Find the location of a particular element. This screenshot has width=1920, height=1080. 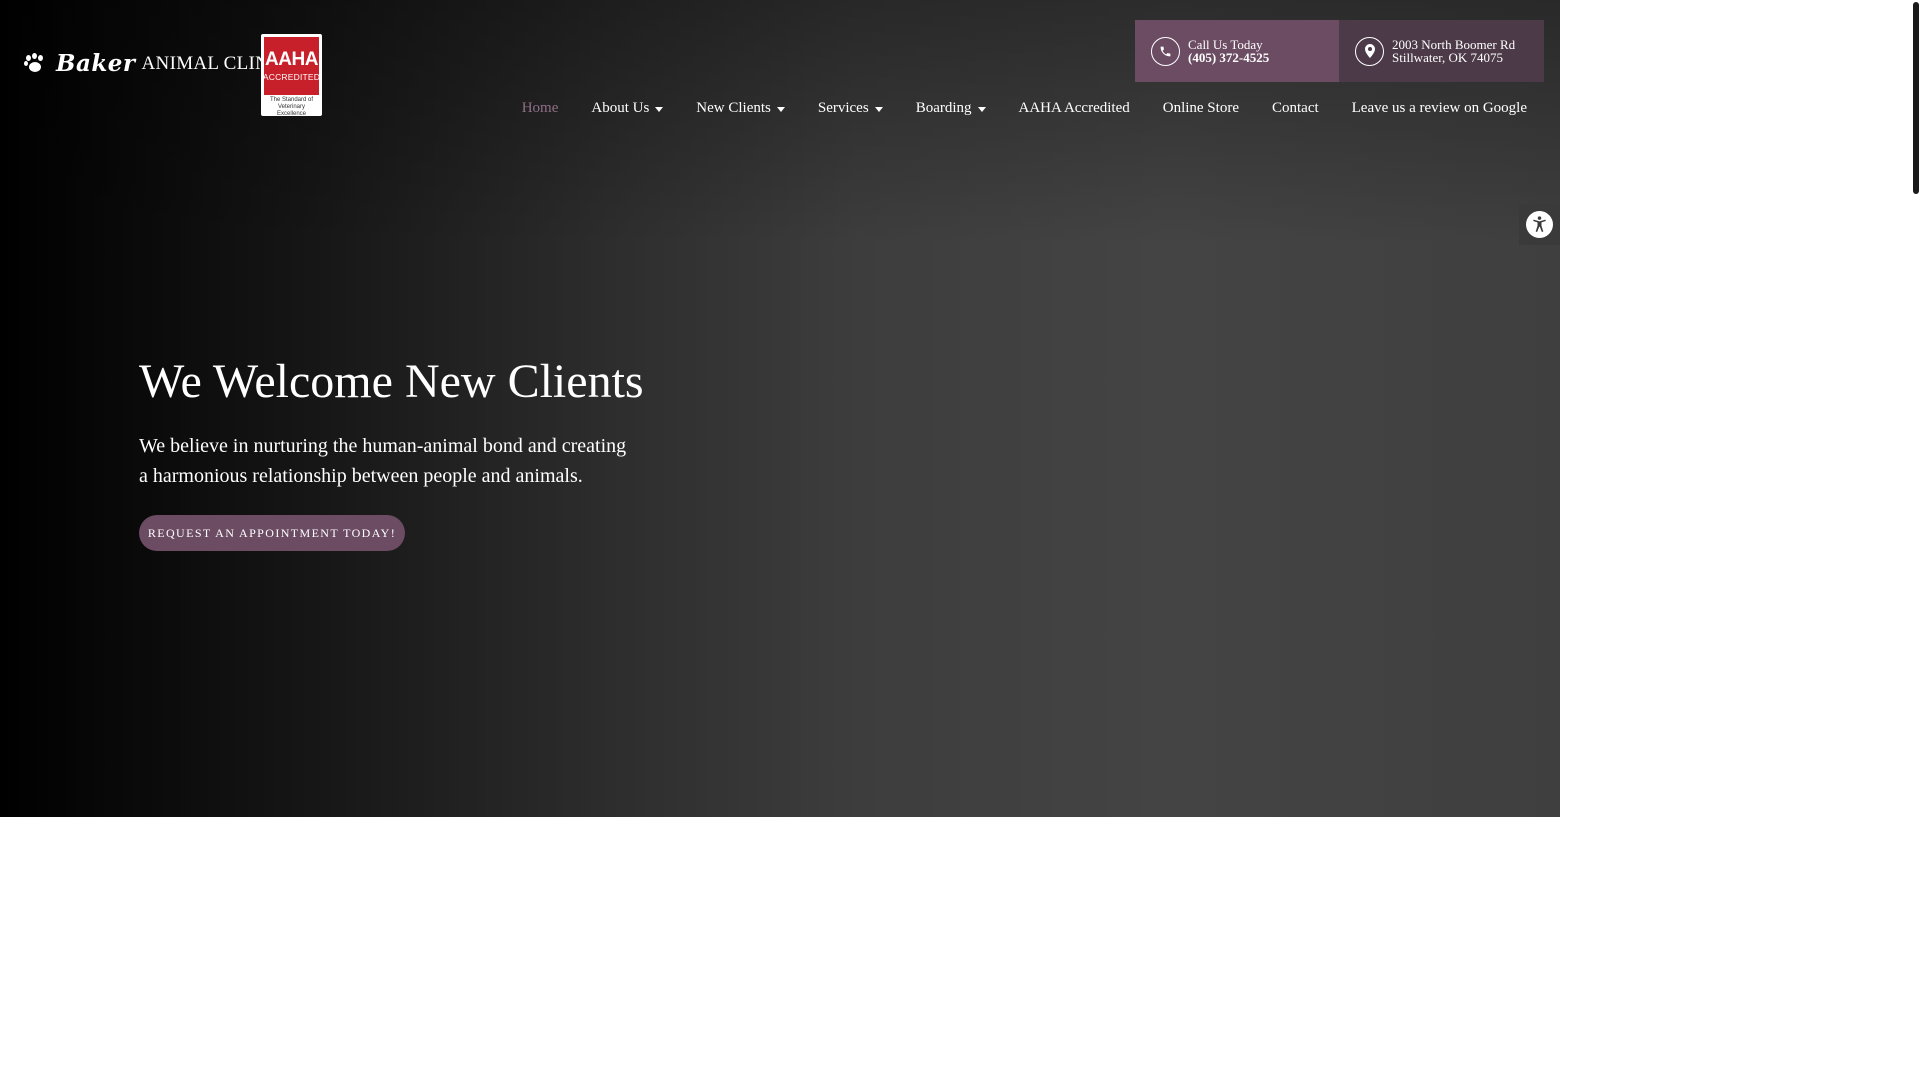

nav-item-label: Home is located at coordinates (540, 108).